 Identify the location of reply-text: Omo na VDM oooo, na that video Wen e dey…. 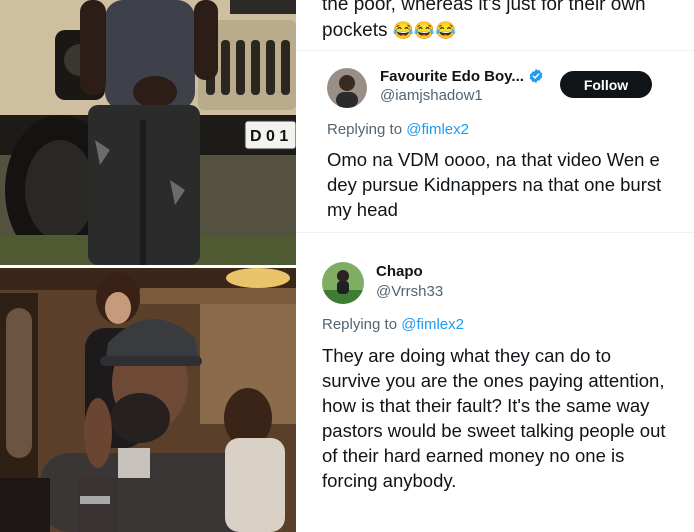
(494, 184).